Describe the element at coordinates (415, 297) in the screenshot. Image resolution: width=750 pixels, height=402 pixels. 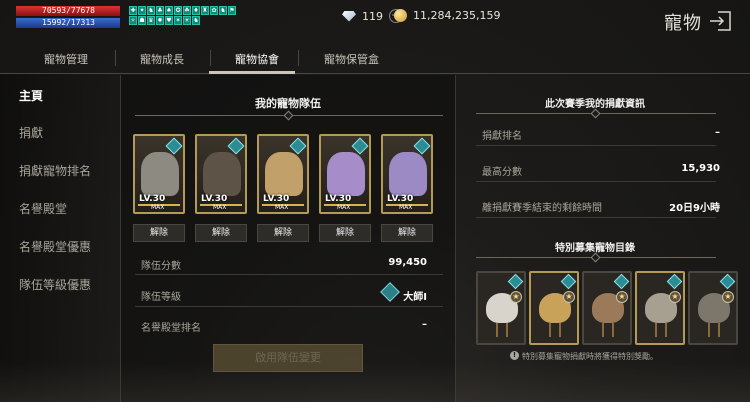
I see `team-level-value: 大師I` at that location.